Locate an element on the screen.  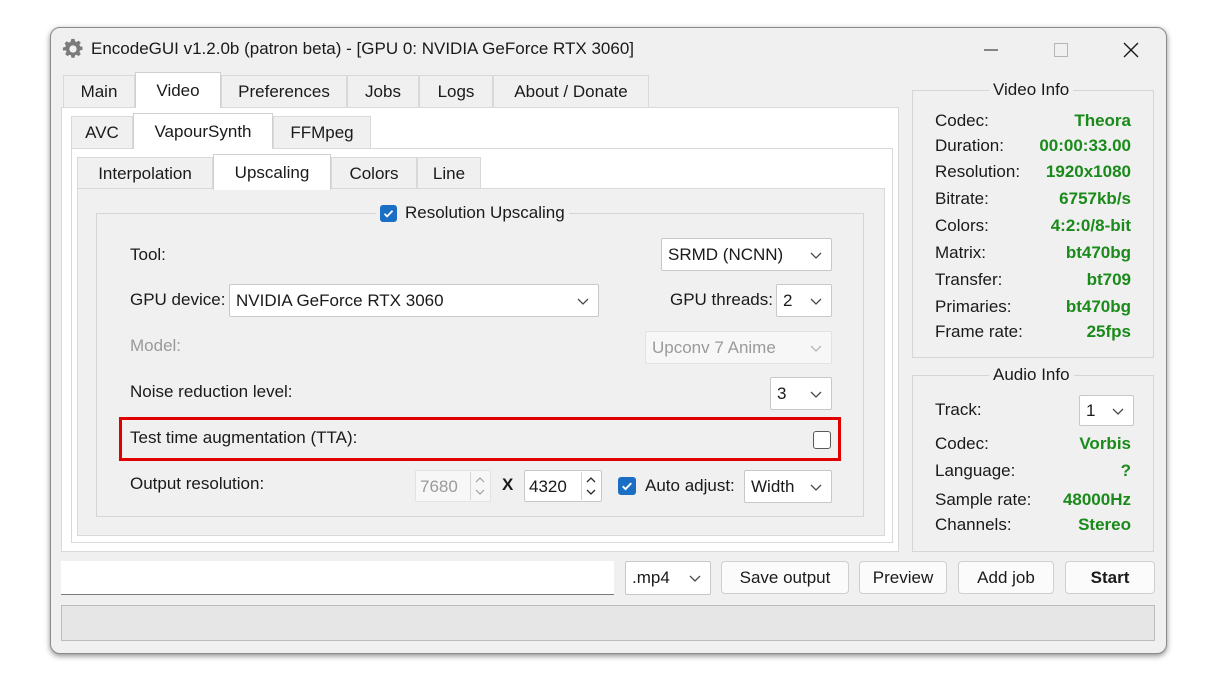
info-key: Colors: is located at coordinates (962, 225).